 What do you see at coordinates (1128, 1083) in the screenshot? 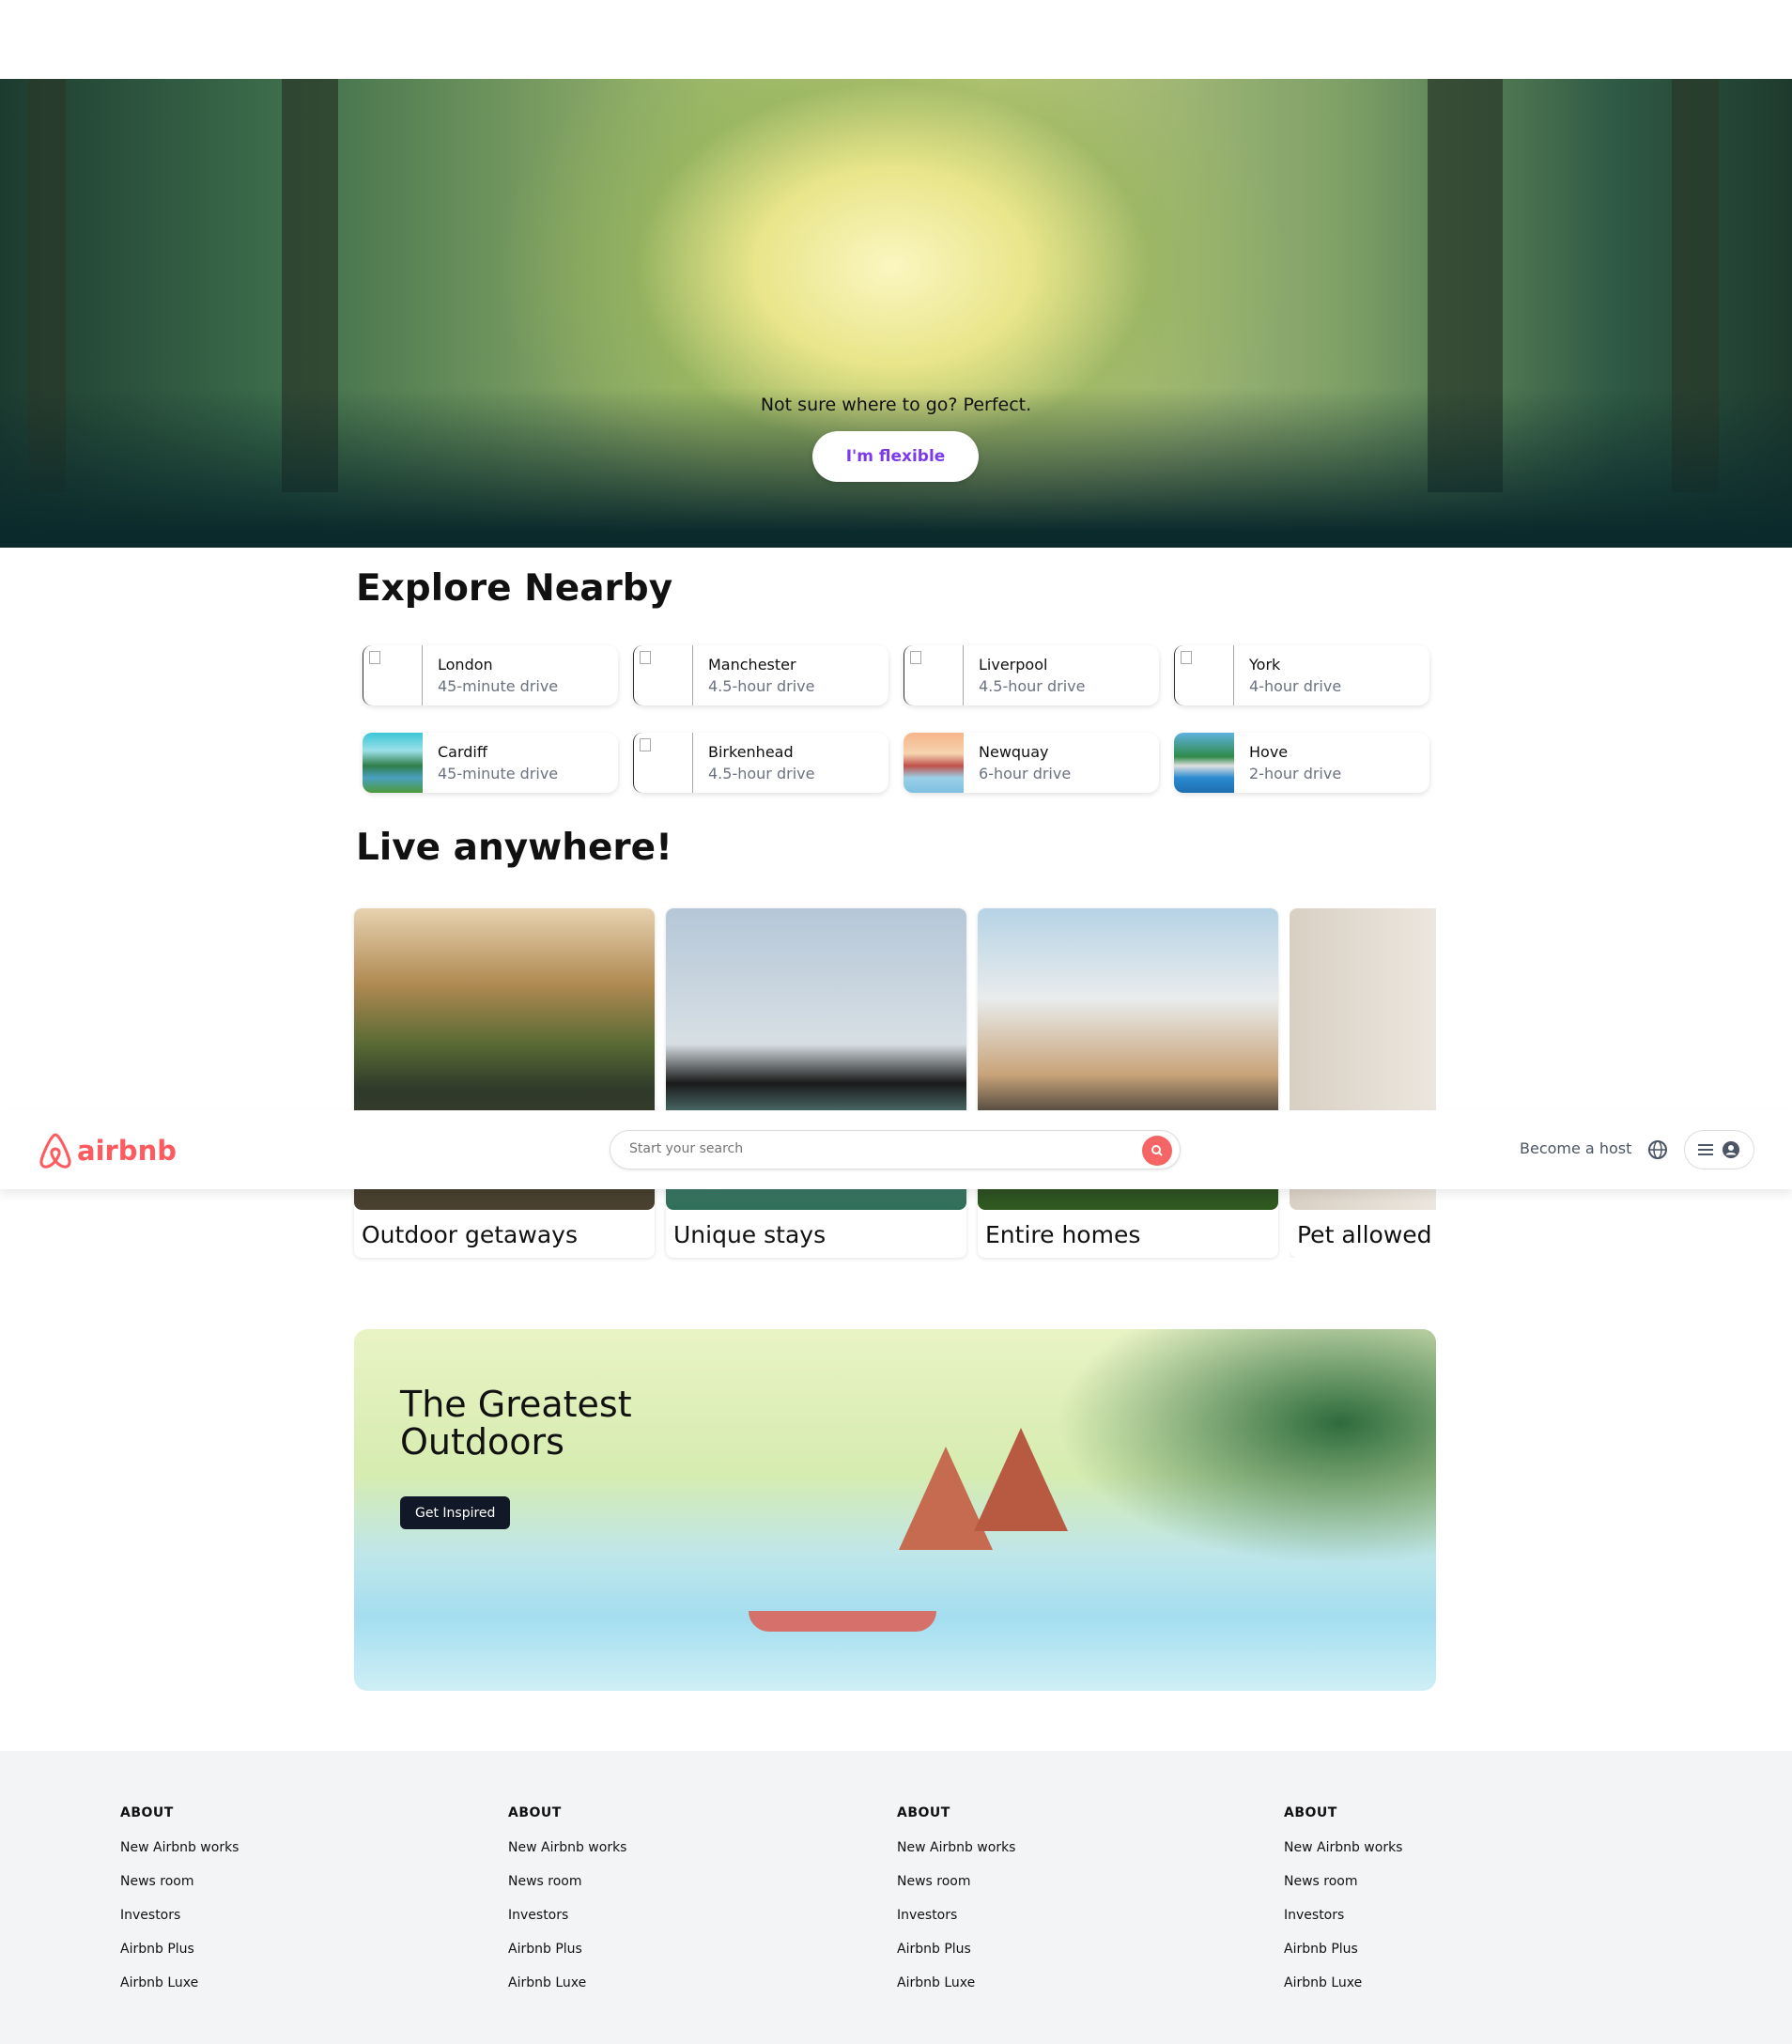
I see `category-card-entire-homes: Entire homes` at bounding box center [1128, 1083].